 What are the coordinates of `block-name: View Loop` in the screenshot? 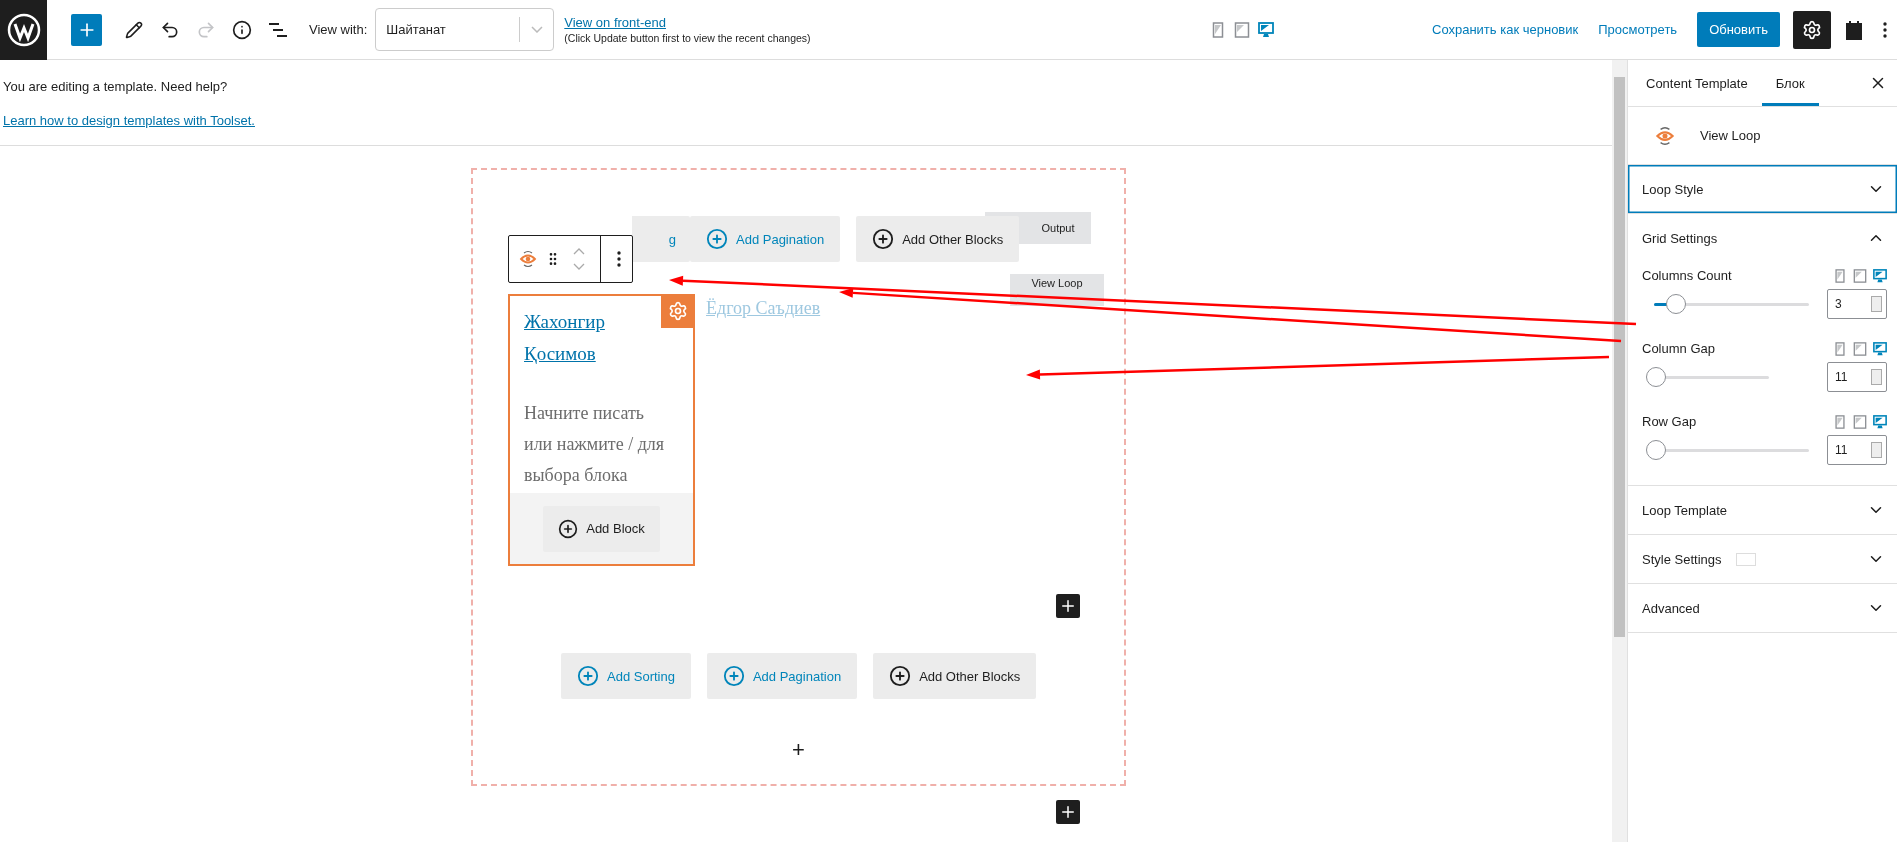 It's located at (1730, 135).